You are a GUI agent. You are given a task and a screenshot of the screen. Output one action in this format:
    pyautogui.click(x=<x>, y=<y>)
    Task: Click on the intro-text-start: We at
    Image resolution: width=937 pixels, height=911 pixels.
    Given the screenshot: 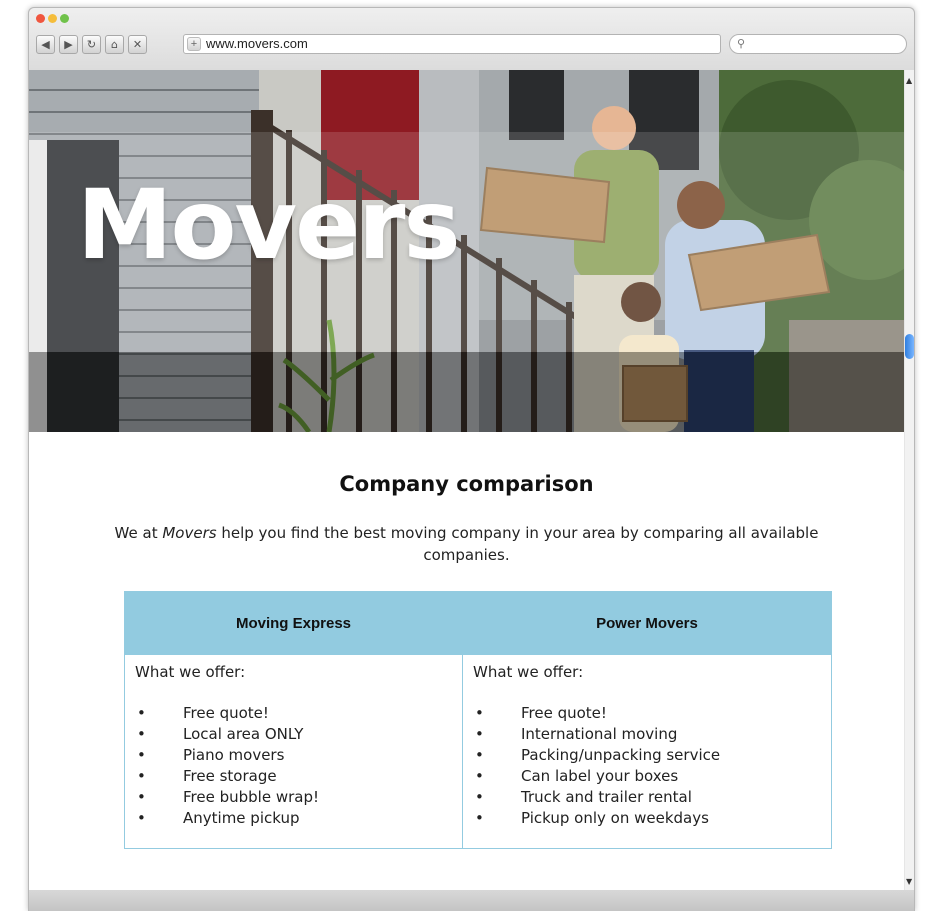 What is the action you would take?
    pyautogui.click(x=138, y=533)
    